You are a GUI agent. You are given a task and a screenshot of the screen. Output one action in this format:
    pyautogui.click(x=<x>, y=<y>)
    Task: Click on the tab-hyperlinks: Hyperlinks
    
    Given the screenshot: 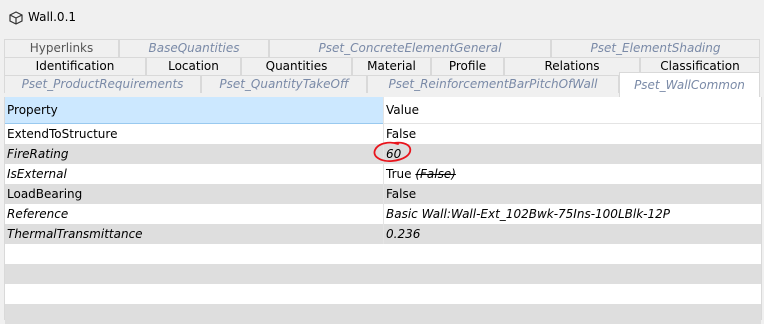 What is the action you would take?
    pyautogui.click(x=61, y=48)
    